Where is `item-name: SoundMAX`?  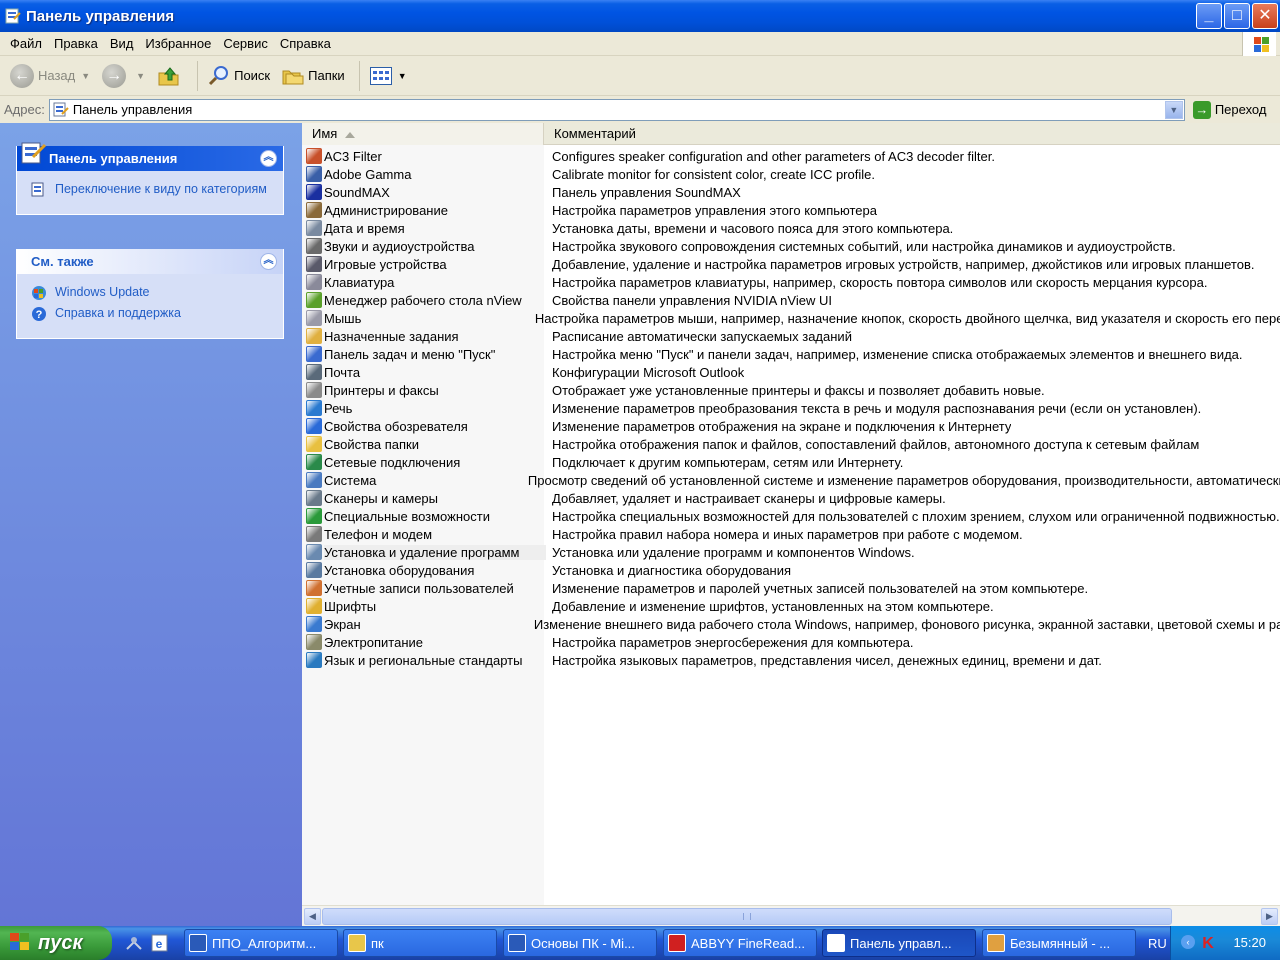 item-name: SoundMAX is located at coordinates (357, 192).